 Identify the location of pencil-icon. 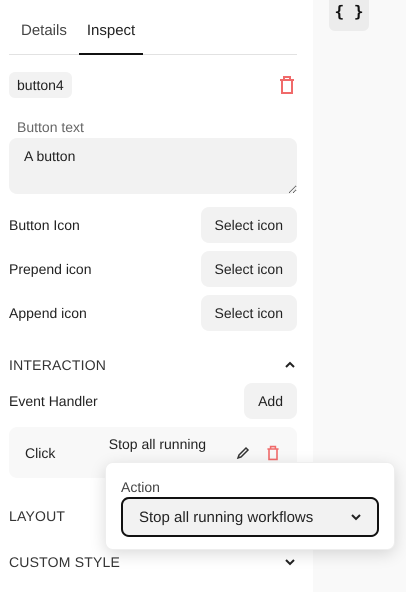
(243, 452).